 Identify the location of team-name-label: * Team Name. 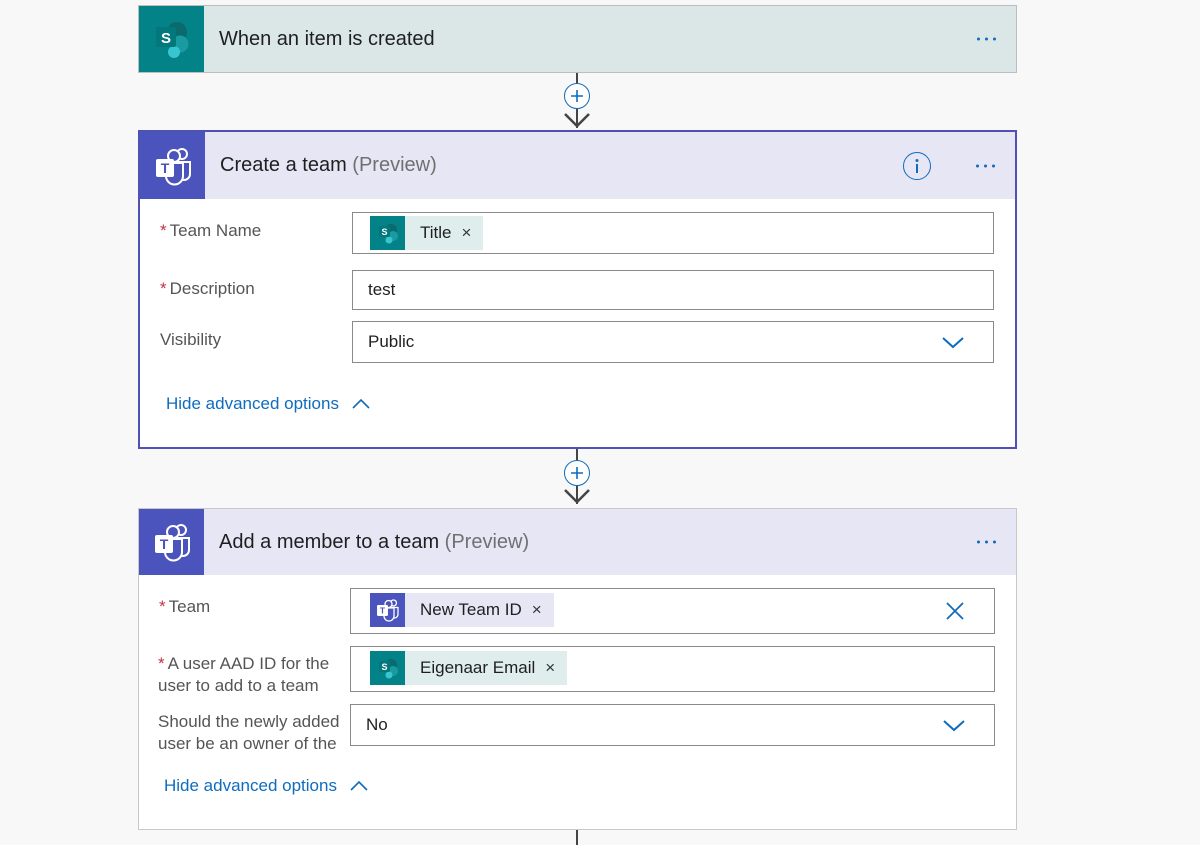
(210, 231).